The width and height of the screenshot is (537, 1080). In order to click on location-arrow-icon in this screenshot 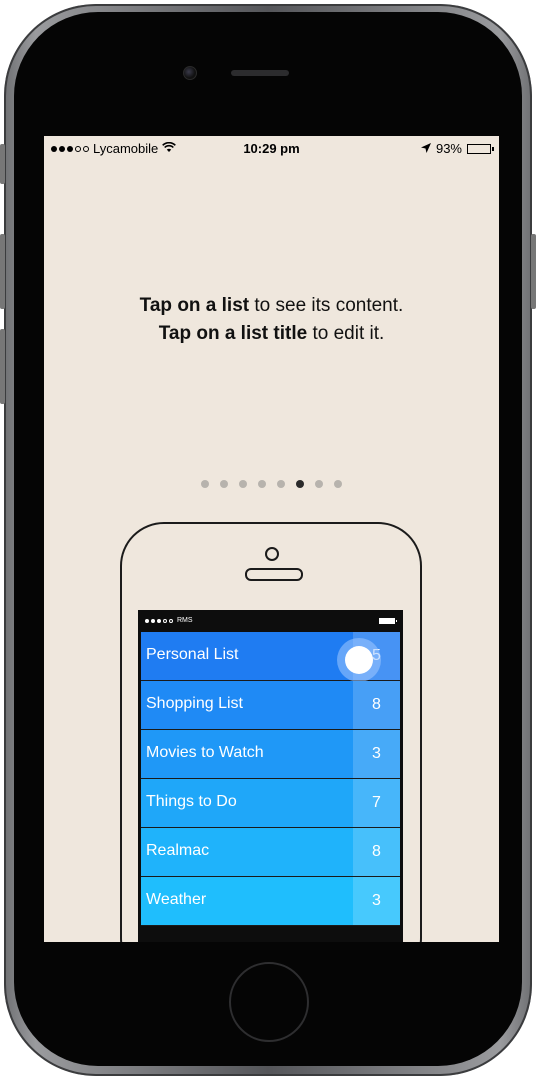, I will do `click(425, 148)`.